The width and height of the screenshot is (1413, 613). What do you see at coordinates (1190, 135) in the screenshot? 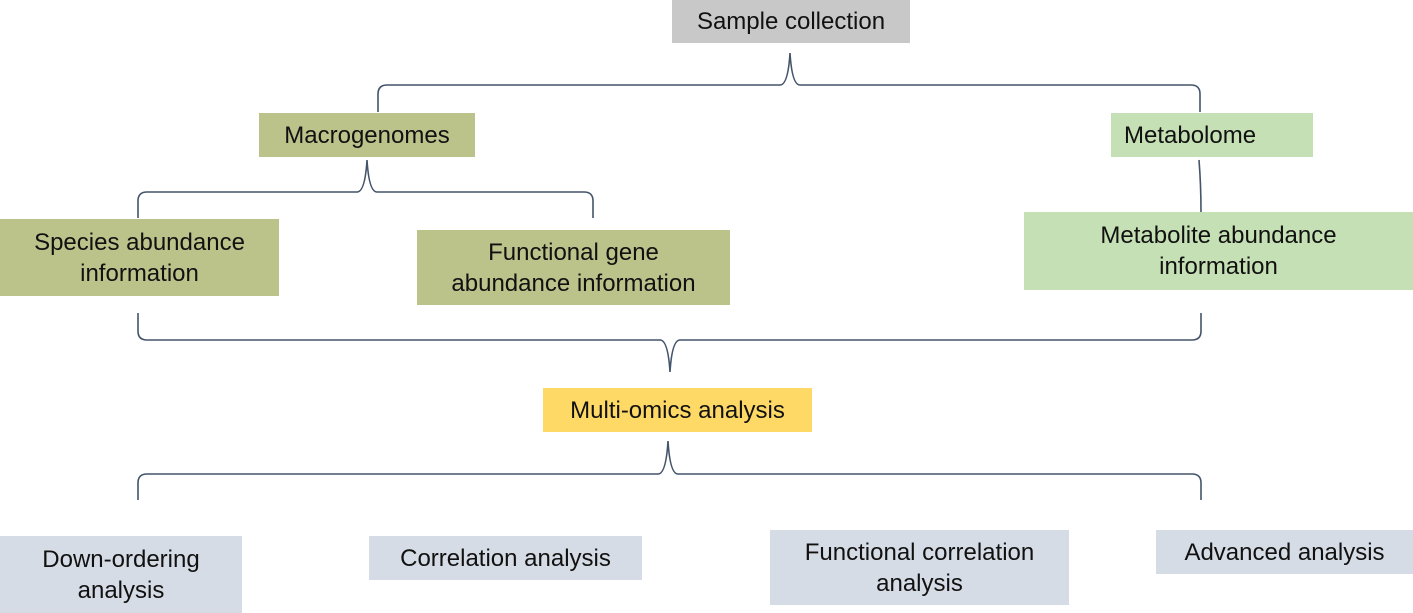
I see `node-label: Metabolome` at bounding box center [1190, 135].